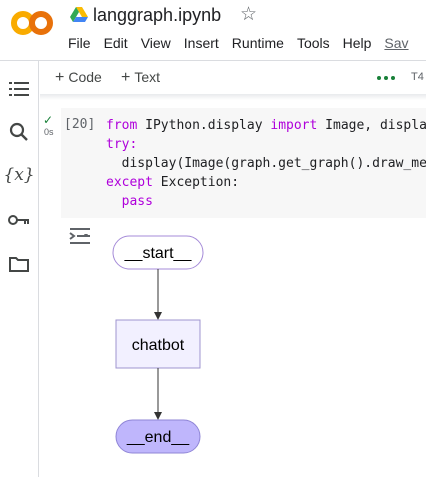  I want to click on chatbot-node-label: chatbot, so click(158, 345).